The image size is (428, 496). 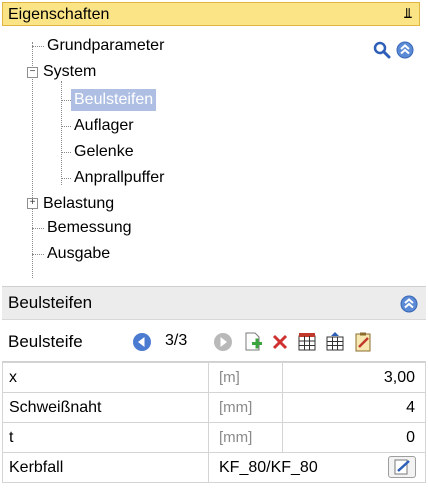 I want to click on edit-pencil-icon, so click(x=402, y=467).